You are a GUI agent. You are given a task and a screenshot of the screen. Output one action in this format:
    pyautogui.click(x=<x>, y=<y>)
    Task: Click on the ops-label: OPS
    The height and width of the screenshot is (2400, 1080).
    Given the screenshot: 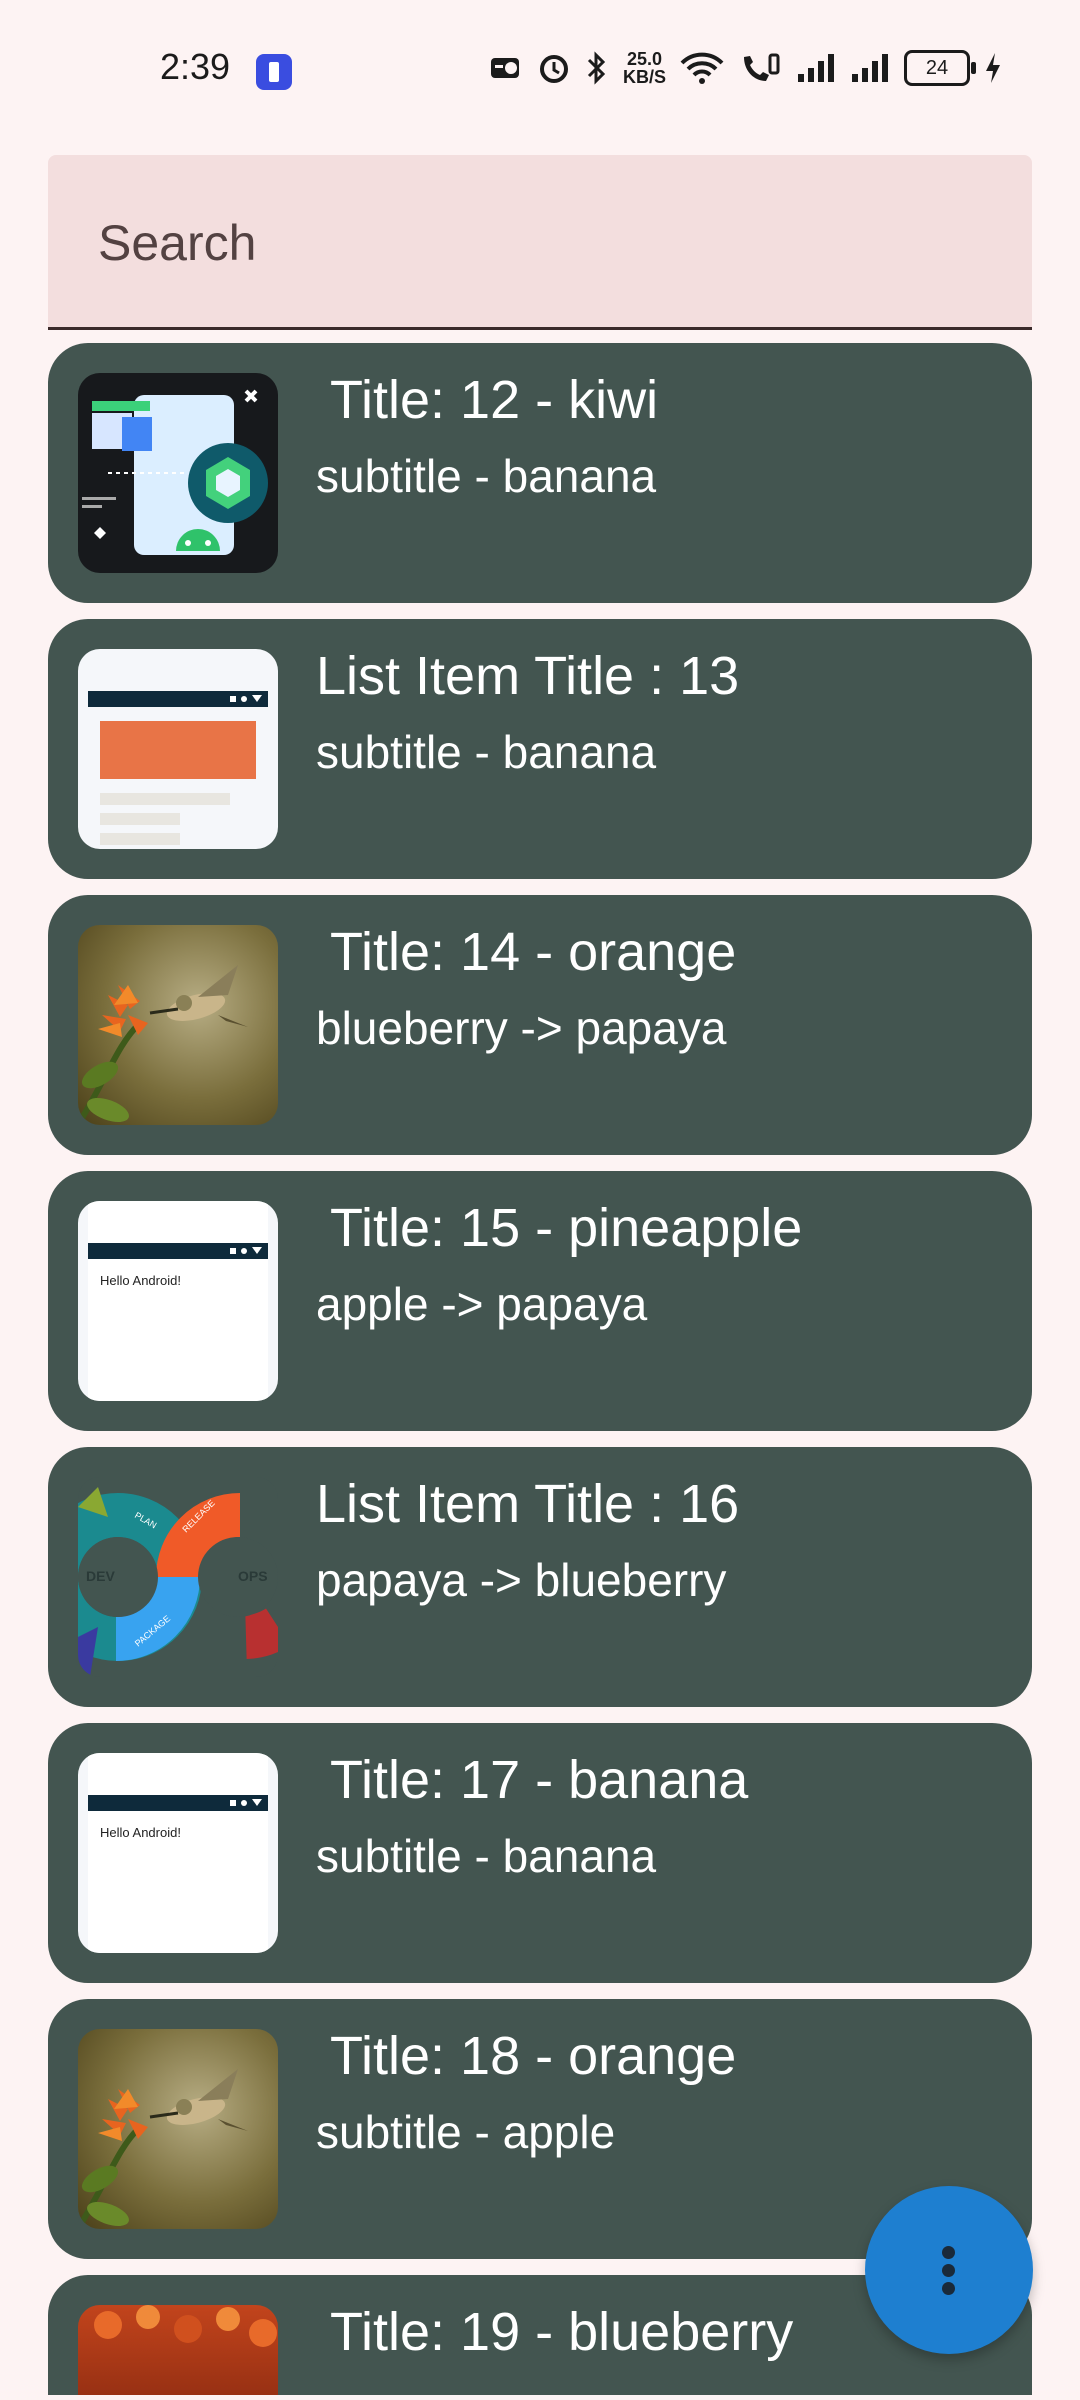 What is the action you would take?
    pyautogui.click(x=253, y=1576)
    